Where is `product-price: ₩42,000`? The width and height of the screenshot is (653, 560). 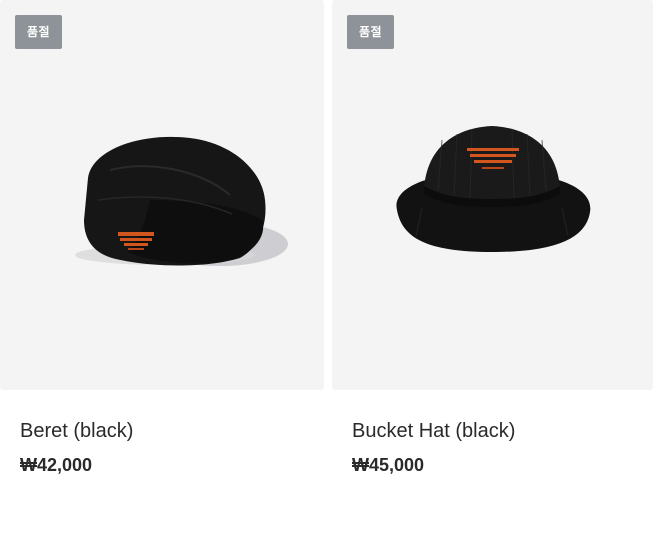 product-price: ₩42,000 is located at coordinates (56, 465).